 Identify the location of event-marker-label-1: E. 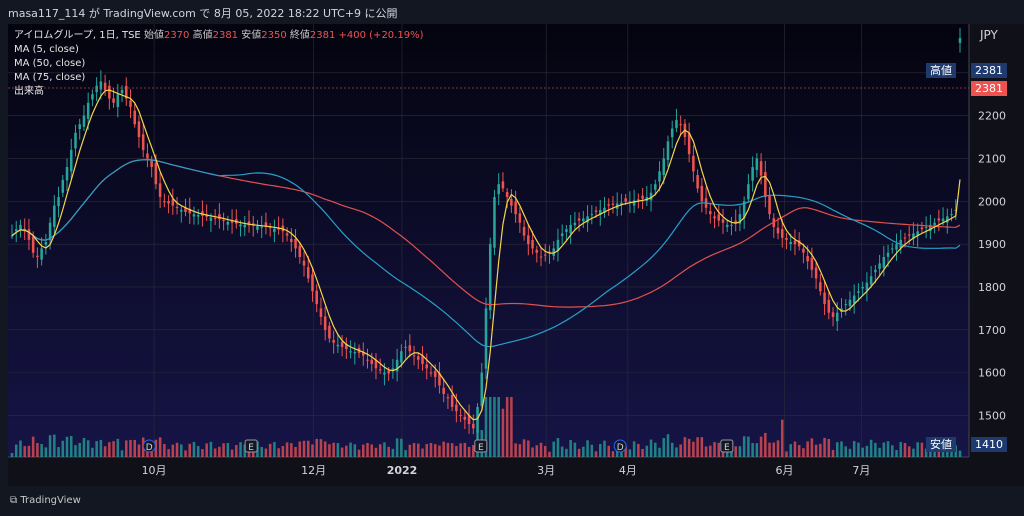
(251, 448).